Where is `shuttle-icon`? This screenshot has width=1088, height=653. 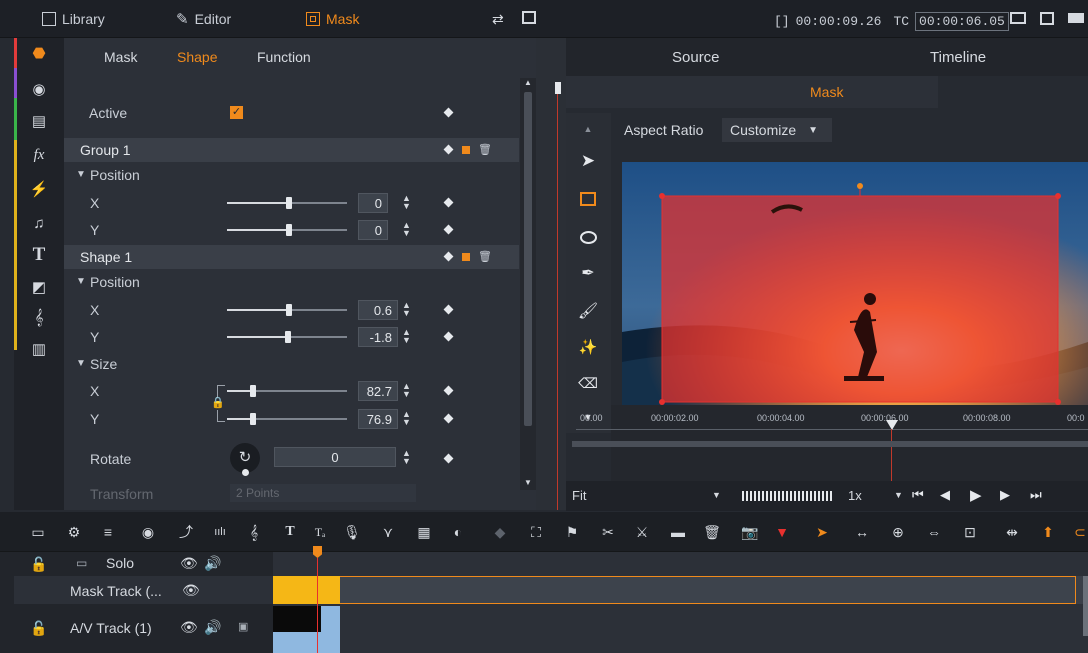
shuttle-icon is located at coordinates (787, 496).